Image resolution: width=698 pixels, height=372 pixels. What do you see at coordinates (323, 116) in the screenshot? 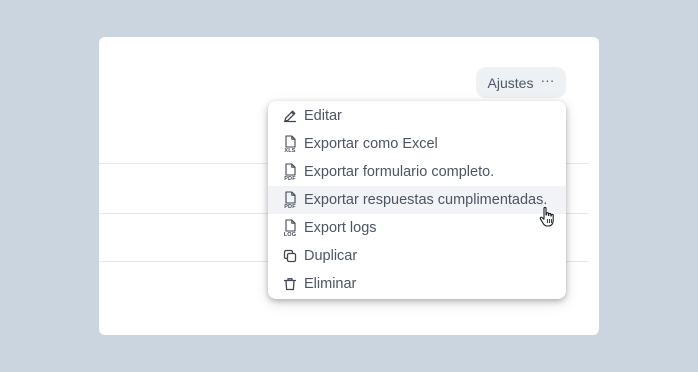
I see `menu-item-label: Editar` at bounding box center [323, 116].